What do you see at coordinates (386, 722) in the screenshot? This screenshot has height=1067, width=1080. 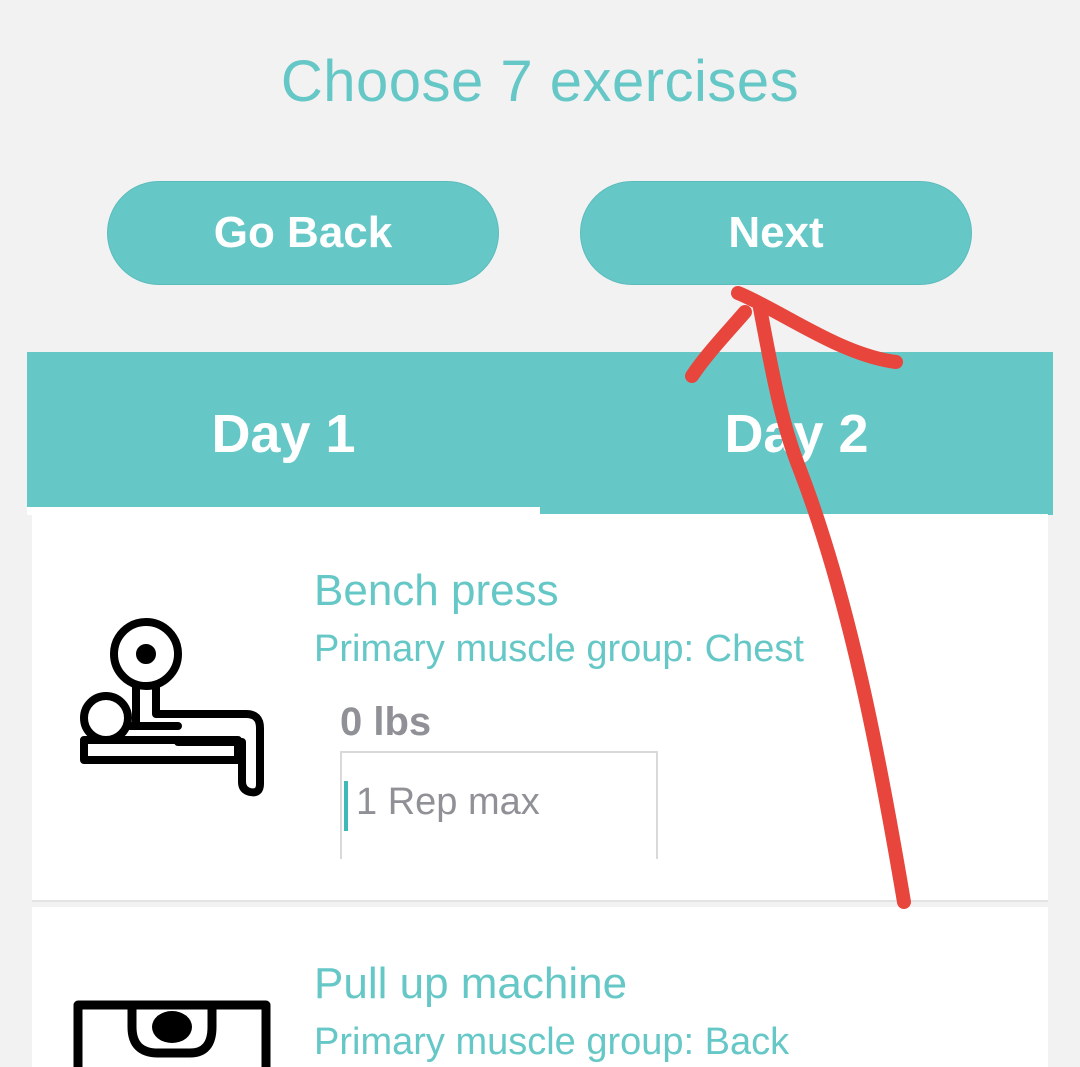 I see `weight-value: 0 lbs` at bounding box center [386, 722].